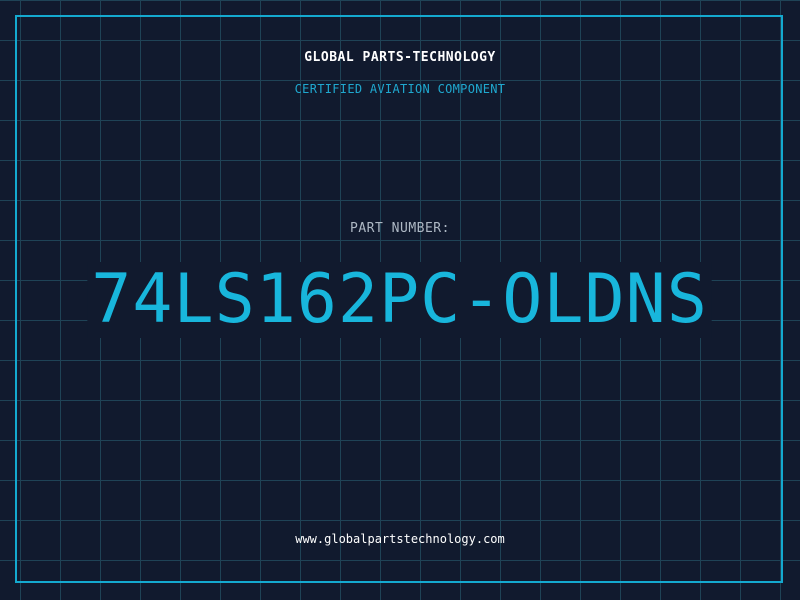 The height and width of the screenshot is (600, 800). What do you see at coordinates (400, 539) in the screenshot?
I see `website-url: www.globalpartstechnology.com` at bounding box center [400, 539].